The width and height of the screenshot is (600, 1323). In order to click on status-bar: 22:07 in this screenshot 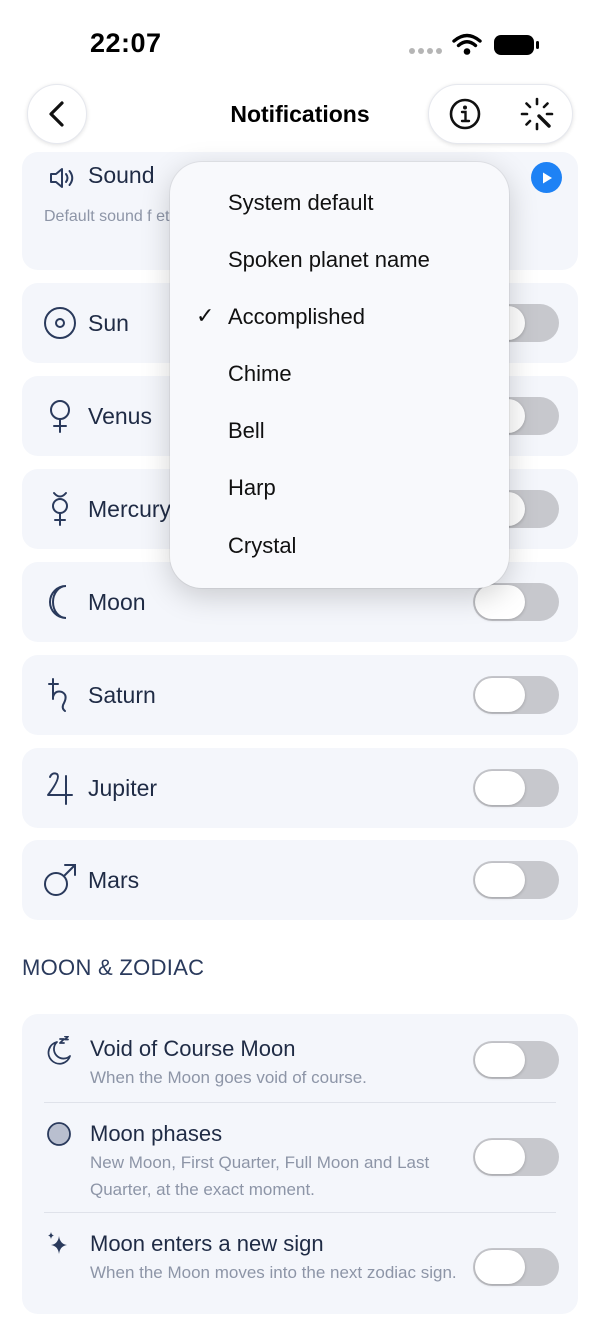, I will do `click(300, 40)`.